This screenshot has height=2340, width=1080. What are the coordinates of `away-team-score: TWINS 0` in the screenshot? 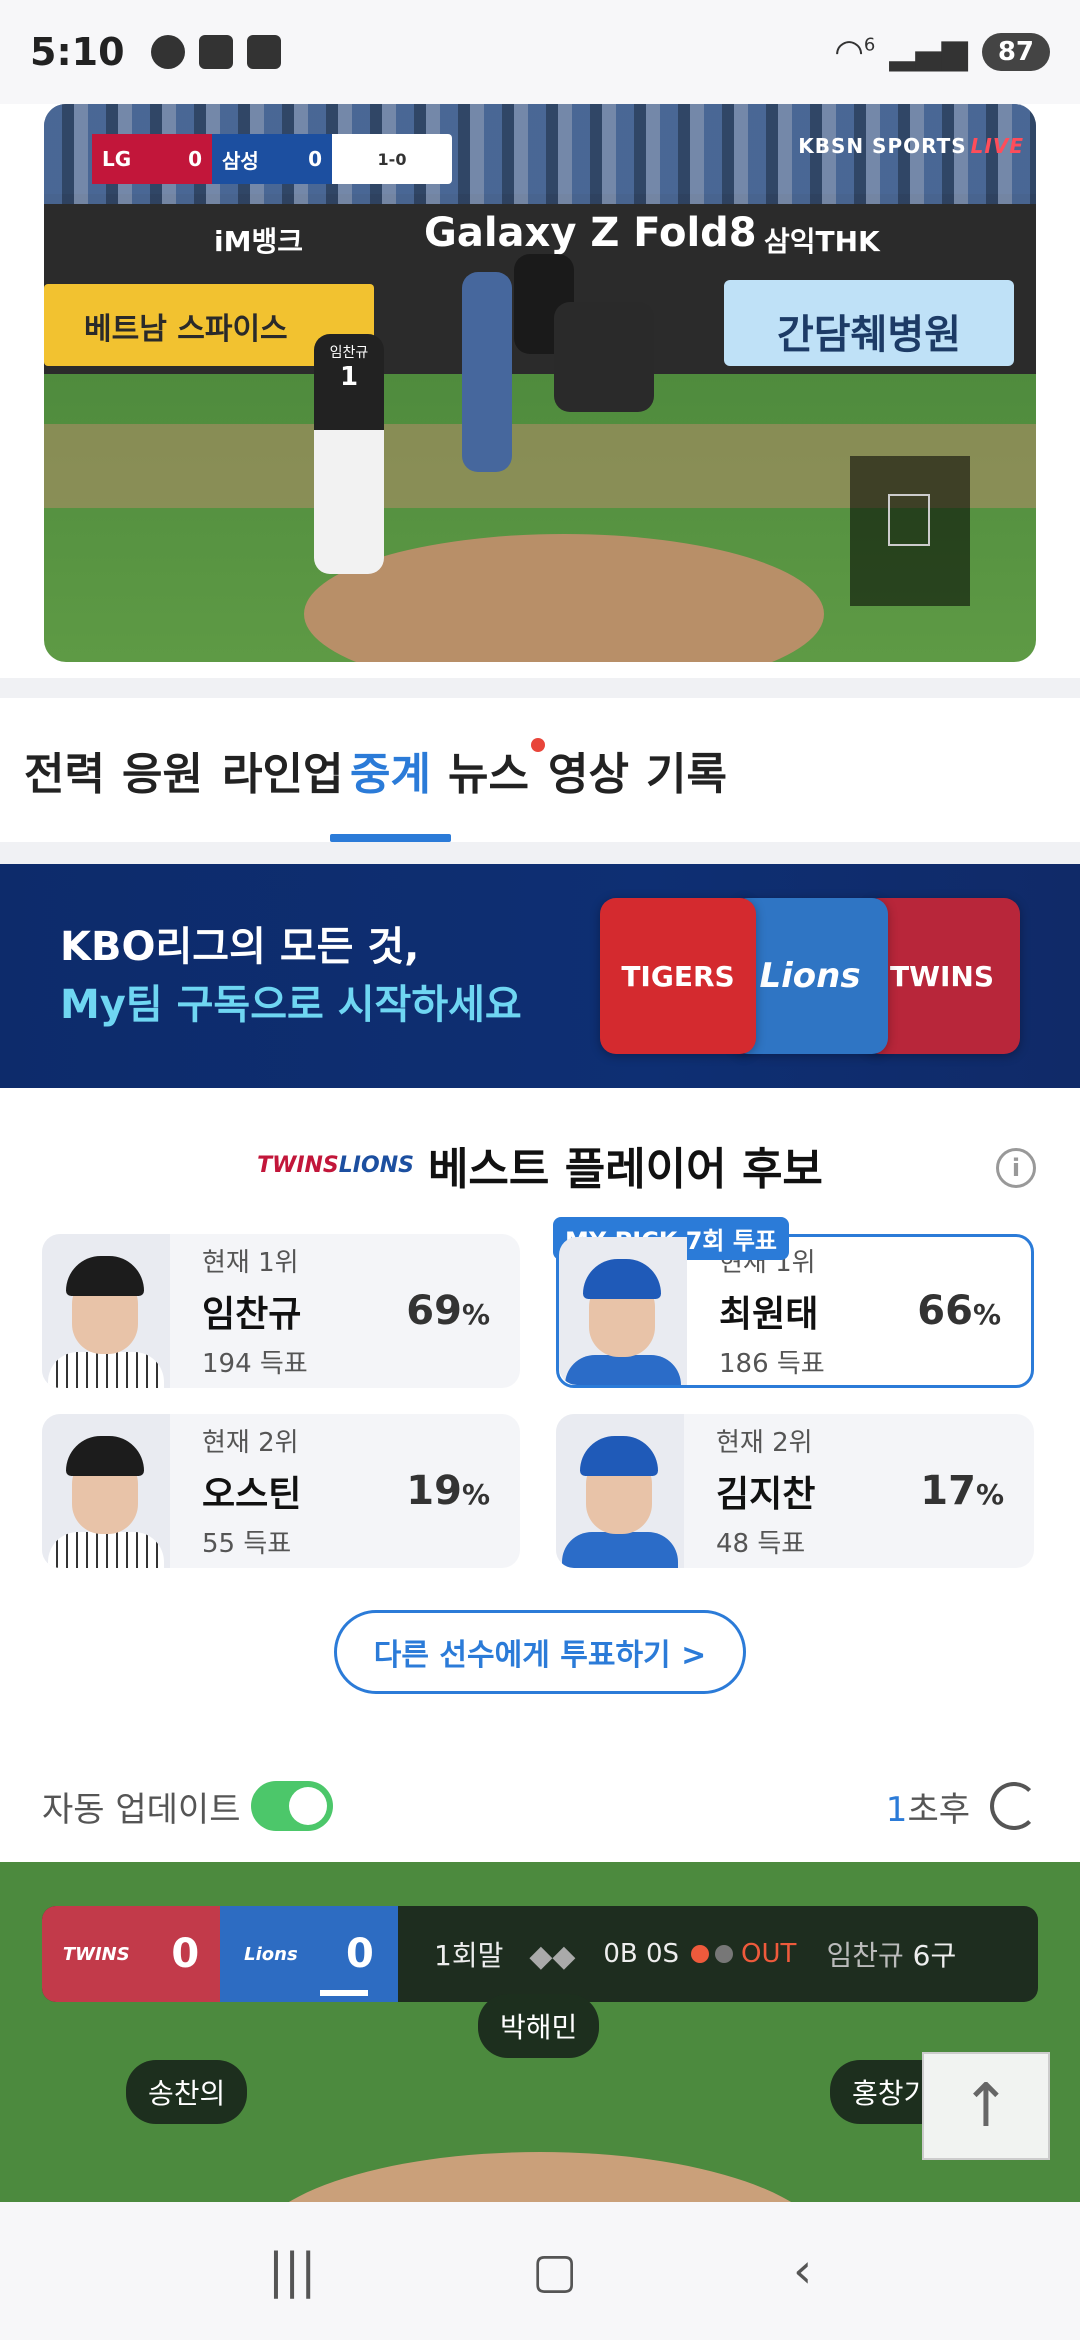 It's located at (131, 1954).